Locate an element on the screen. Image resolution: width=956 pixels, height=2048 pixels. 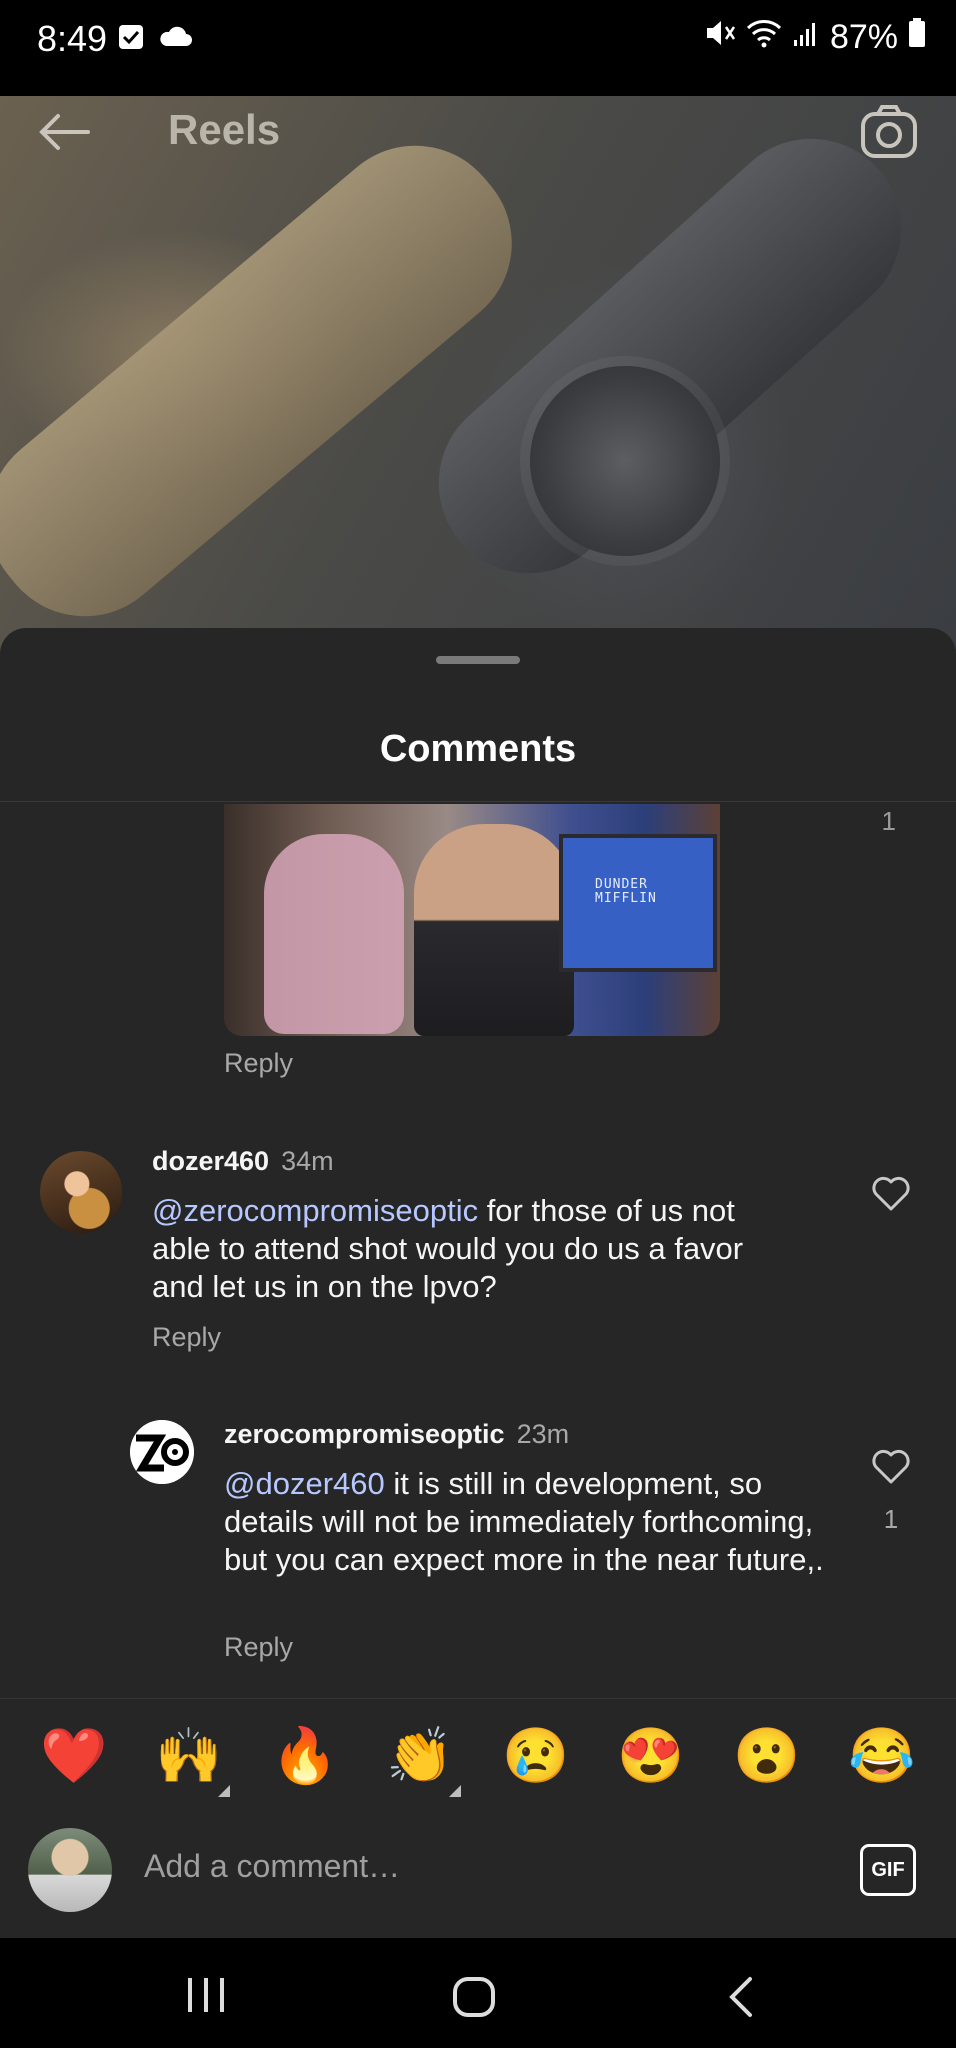
gif-person-left is located at coordinates (334, 934).